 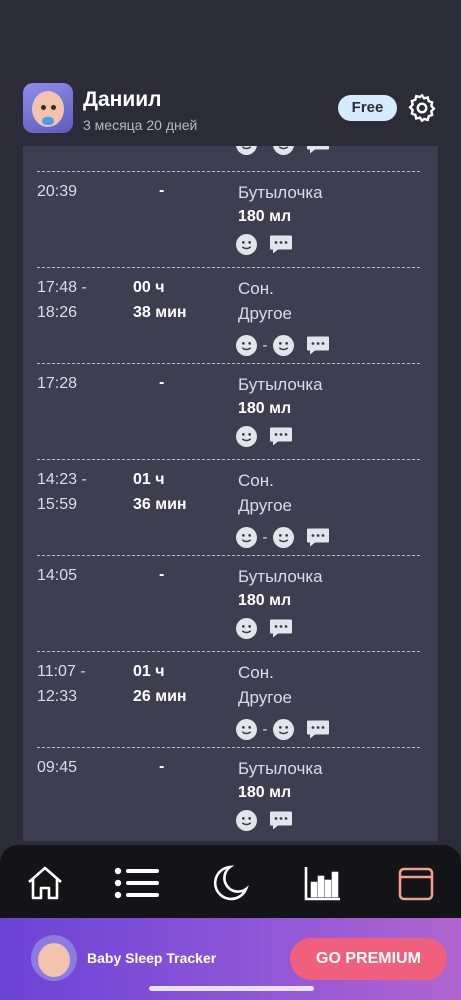 What do you see at coordinates (57, 504) in the screenshot?
I see `entry-time-end: 15:59` at bounding box center [57, 504].